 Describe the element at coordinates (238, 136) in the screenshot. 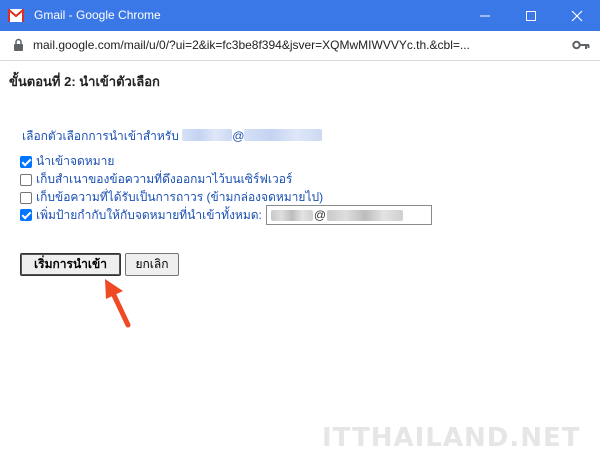

I see `email-at-symbol: @` at that location.